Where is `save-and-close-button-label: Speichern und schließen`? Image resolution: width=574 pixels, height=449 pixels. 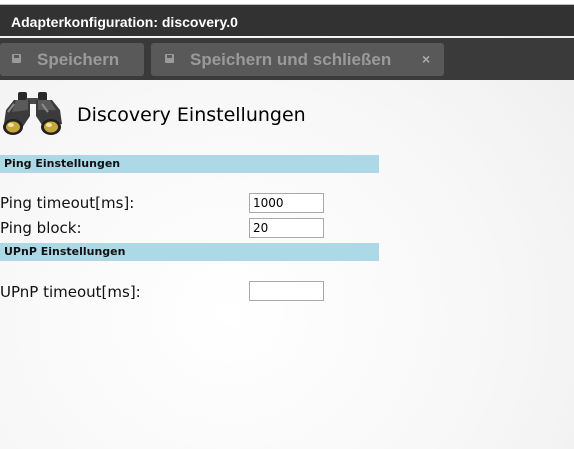
save-and-close-button-label: Speichern und schließen is located at coordinates (291, 59).